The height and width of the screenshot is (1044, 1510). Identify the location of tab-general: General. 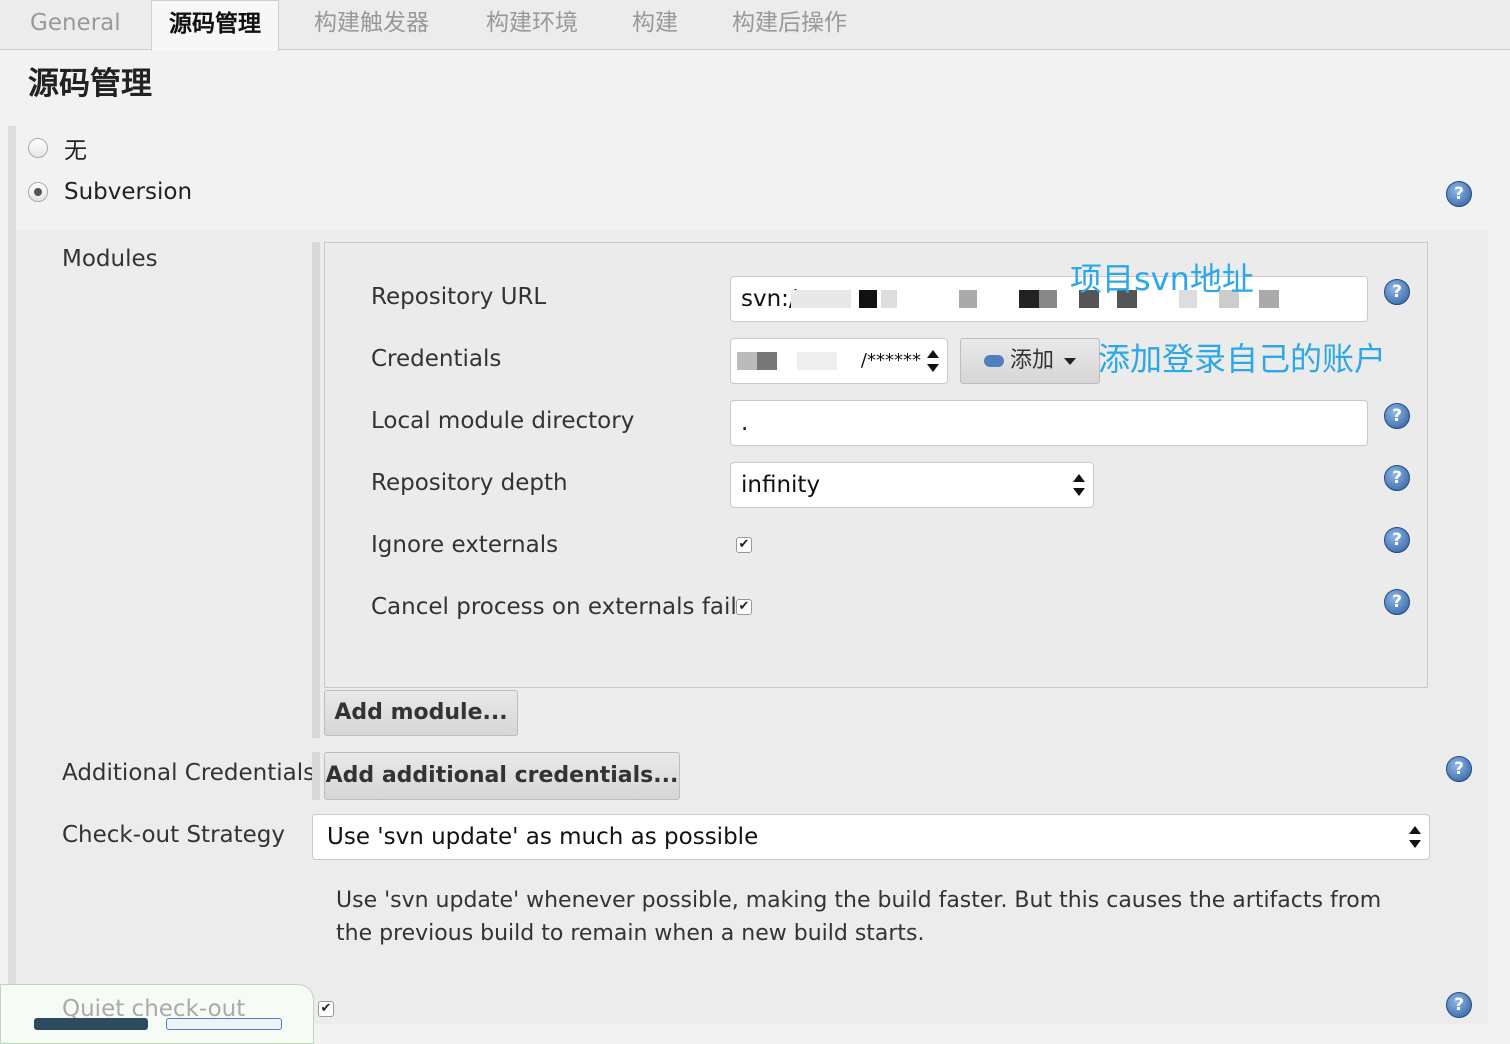
(75, 25).